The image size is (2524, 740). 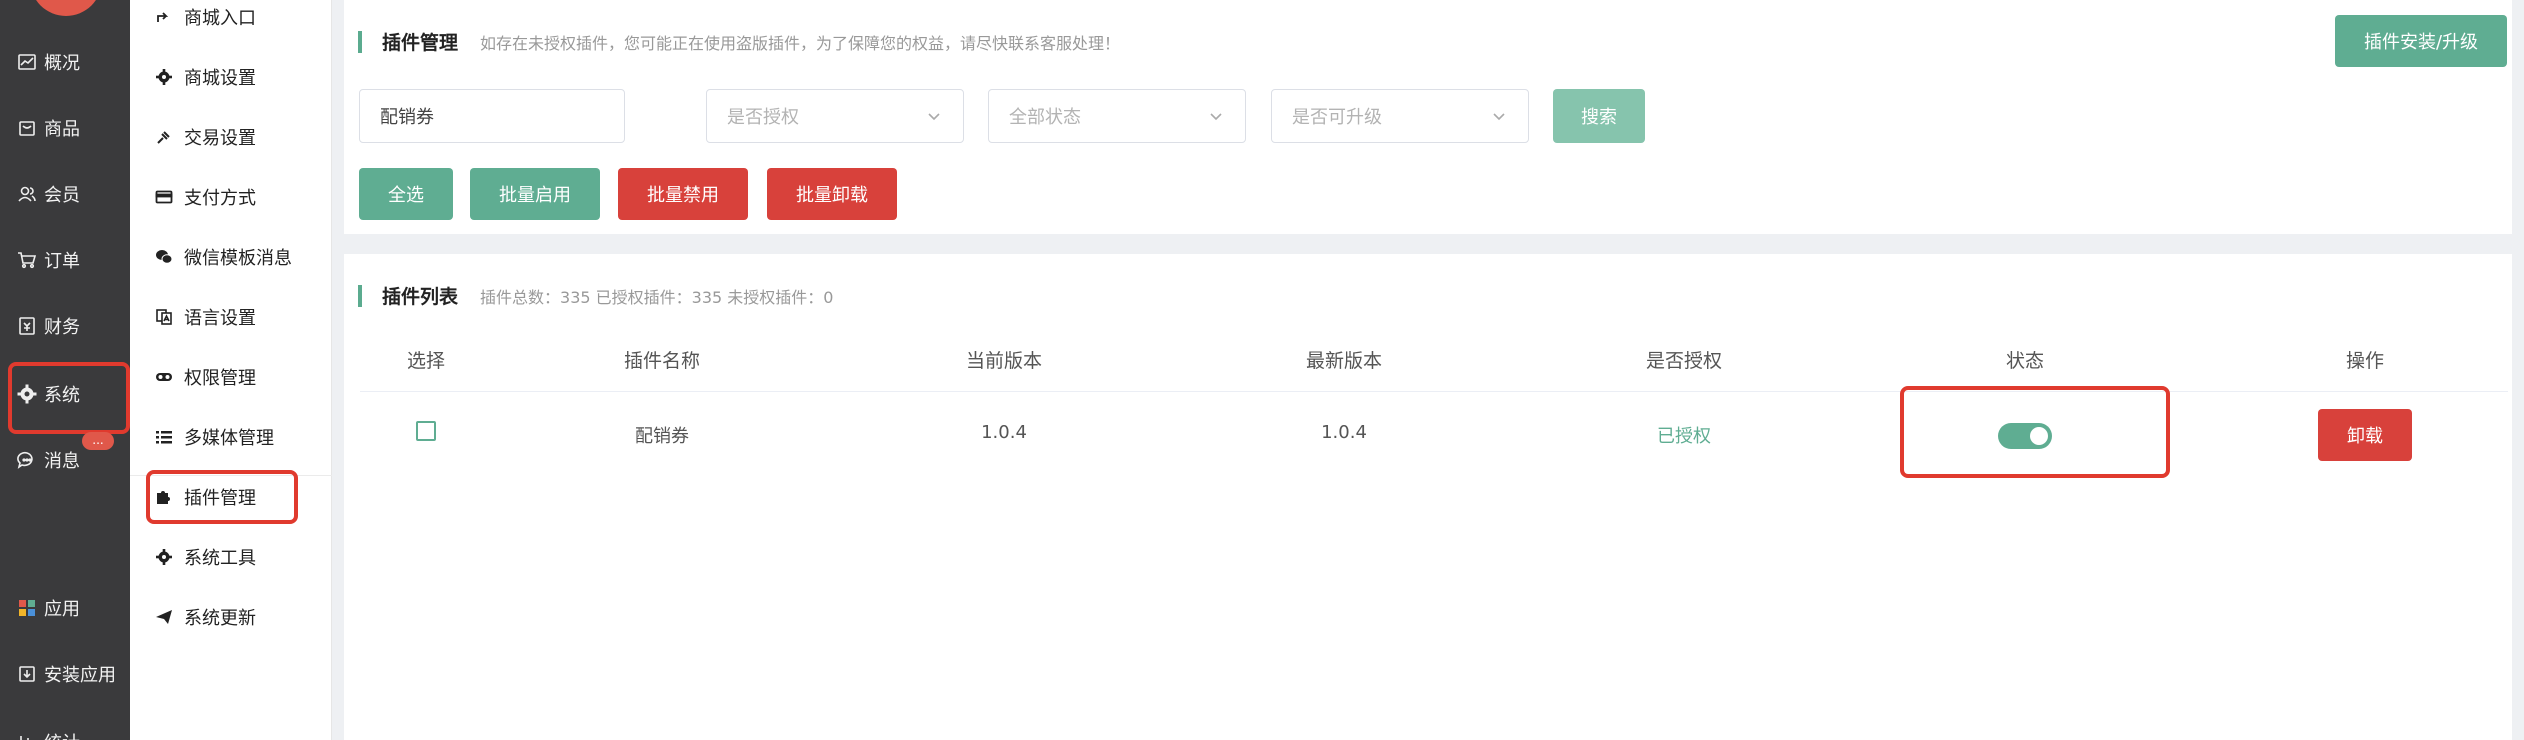 What do you see at coordinates (2365, 361) in the screenshot?
I see `column-header-action: 操作` at bounding box center [2365, 361].